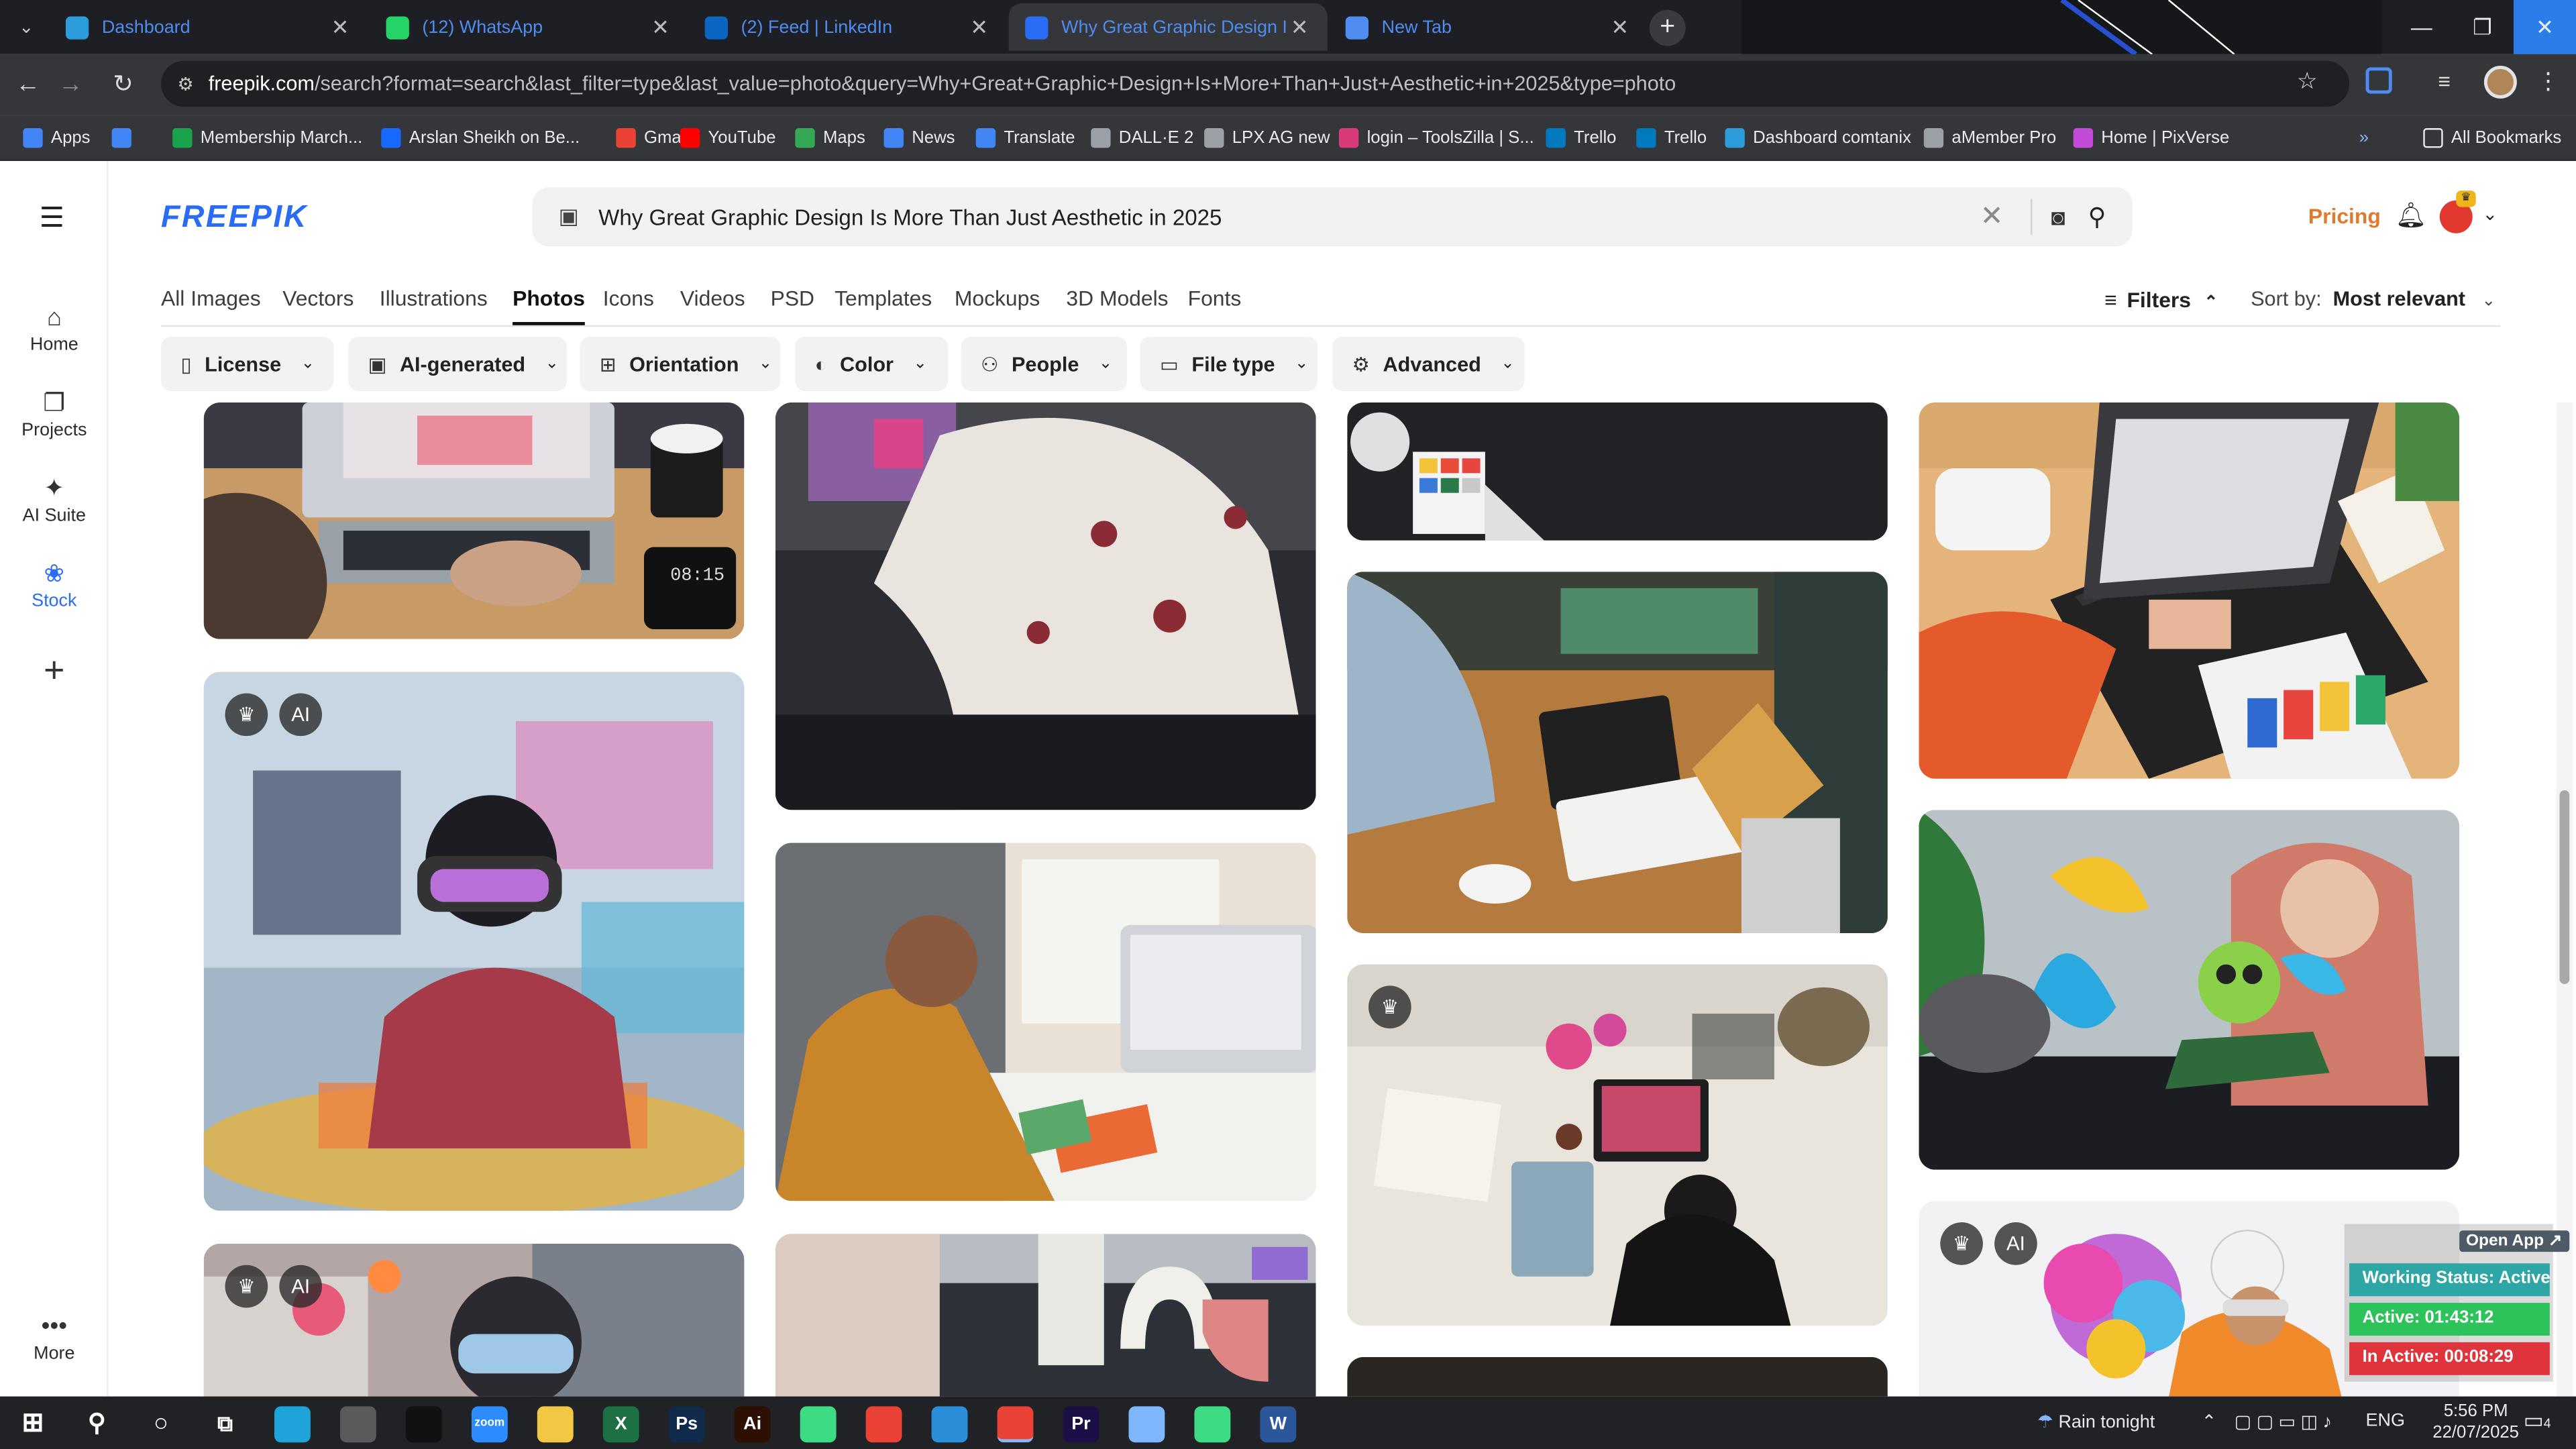 The width and height of the screenshot is (2576, 1449). What do you see at coordinates (57, 138) in the screenshot?
I see `bookmark-item: Apps` at bounding box center [57, 138].